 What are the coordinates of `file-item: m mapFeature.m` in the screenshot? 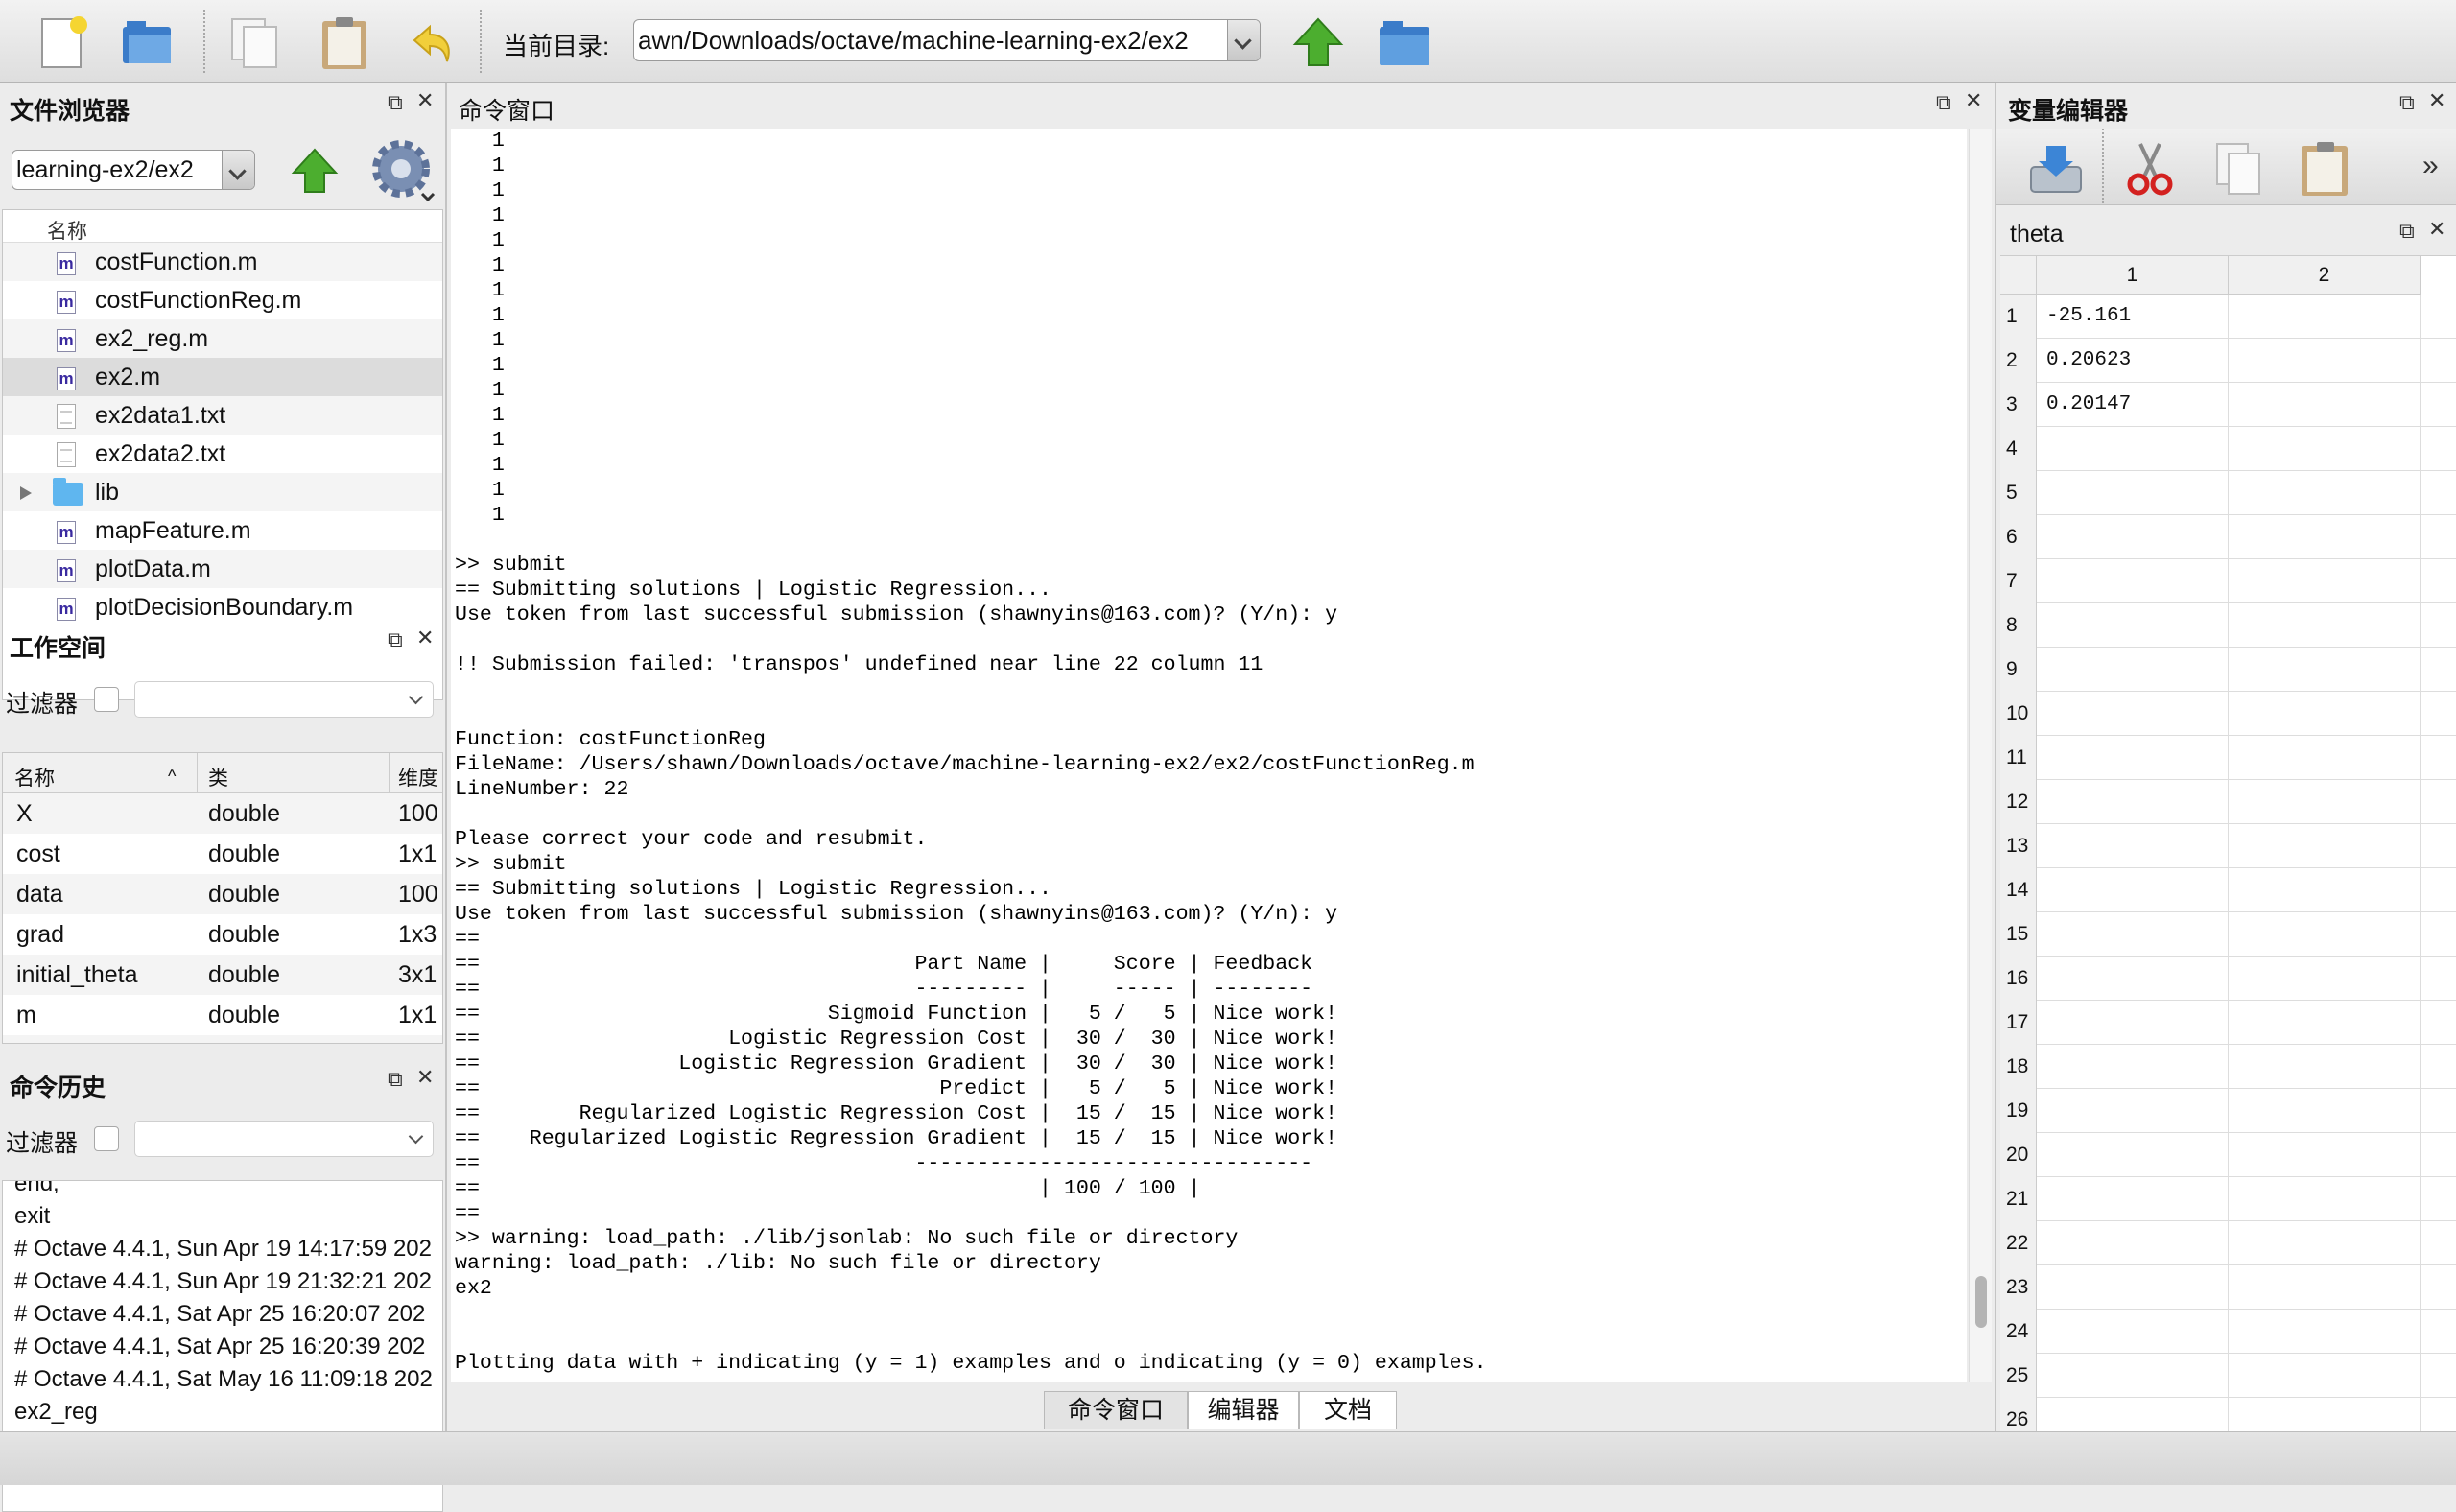 It's located at (222, 530).